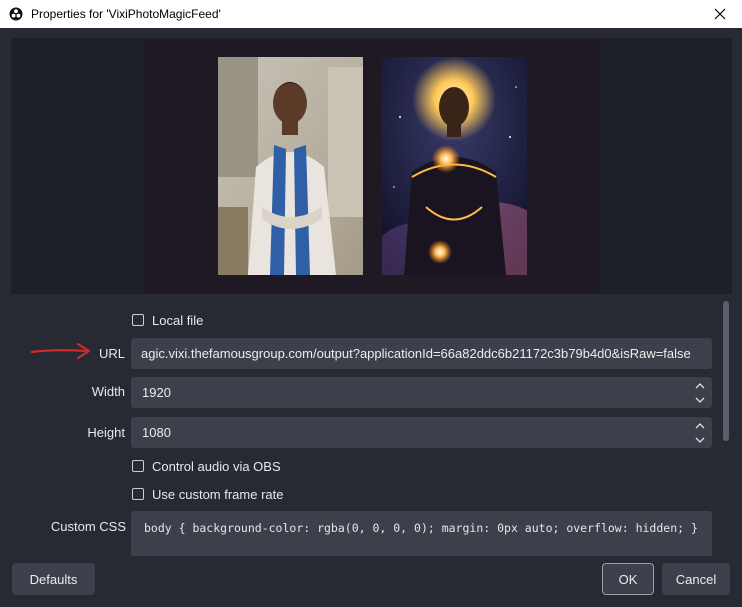  I want to click on control-audio-row: Control audio via OBS, so click(206, 466).